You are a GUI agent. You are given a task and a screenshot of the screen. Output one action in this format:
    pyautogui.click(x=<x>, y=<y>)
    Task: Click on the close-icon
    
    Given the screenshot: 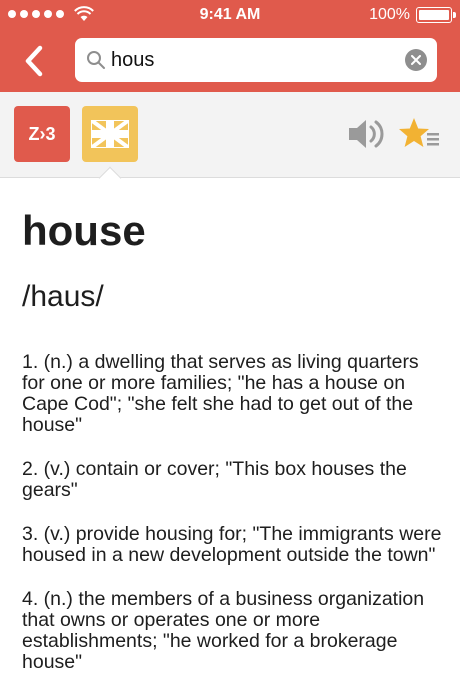 What is the action you would take?
    pyautogui.click(x=416, y=60)
    